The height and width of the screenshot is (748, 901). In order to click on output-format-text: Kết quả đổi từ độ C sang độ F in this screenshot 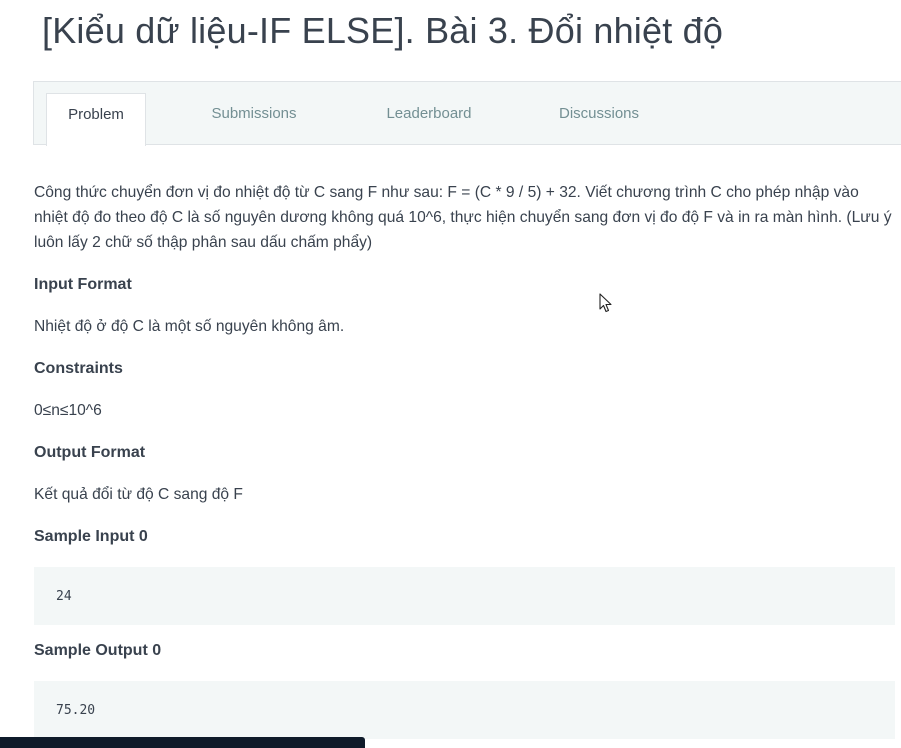, I will do `click(138, 494)`.